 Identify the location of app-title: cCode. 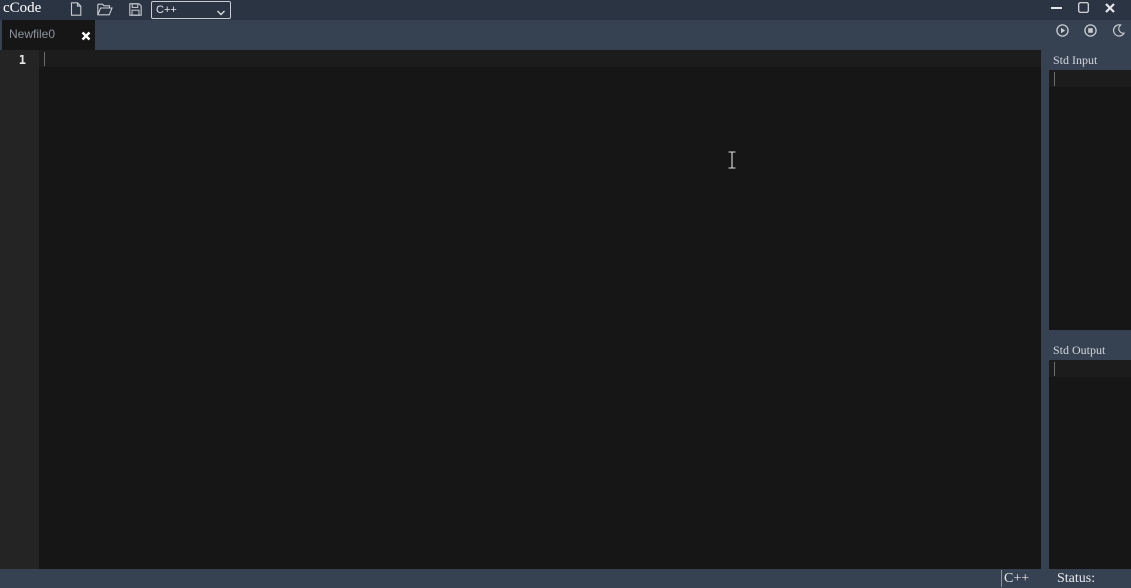
(22, 8).